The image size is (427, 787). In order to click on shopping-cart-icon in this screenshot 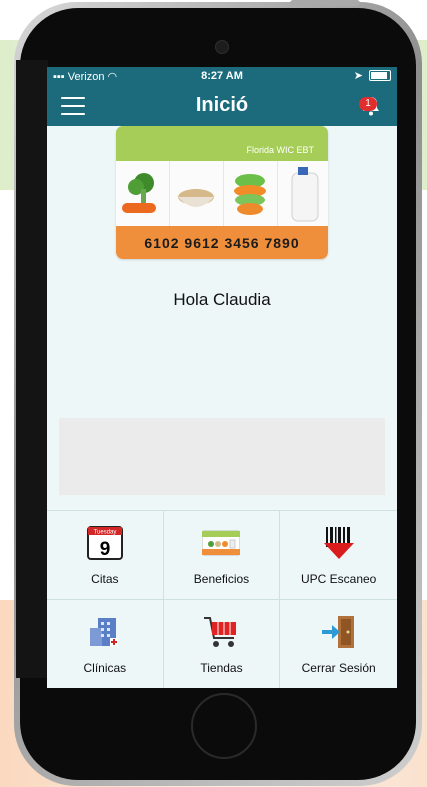, I will do `click(220, 632)`.